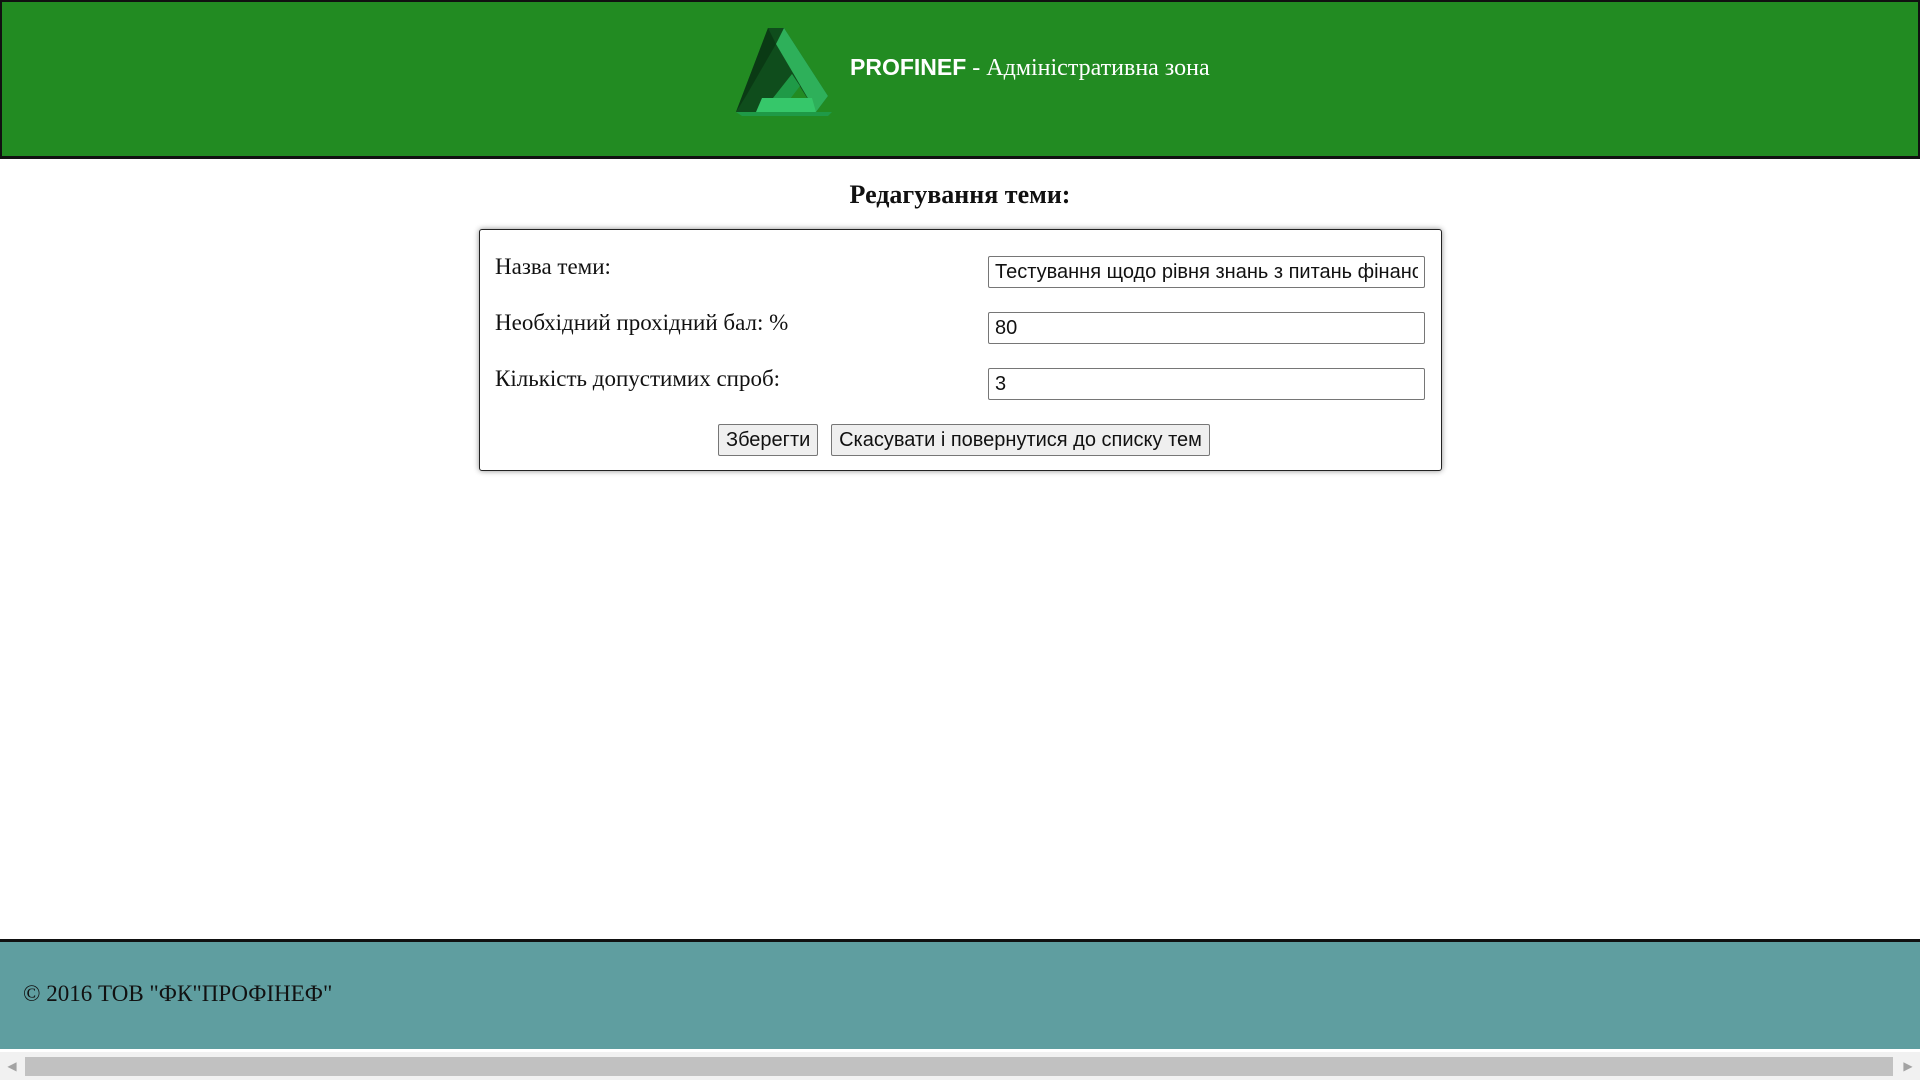 The image size is (1920, 1080). I want to click on scroll-left-arrow-icon: ◀, so click(12, 1066).